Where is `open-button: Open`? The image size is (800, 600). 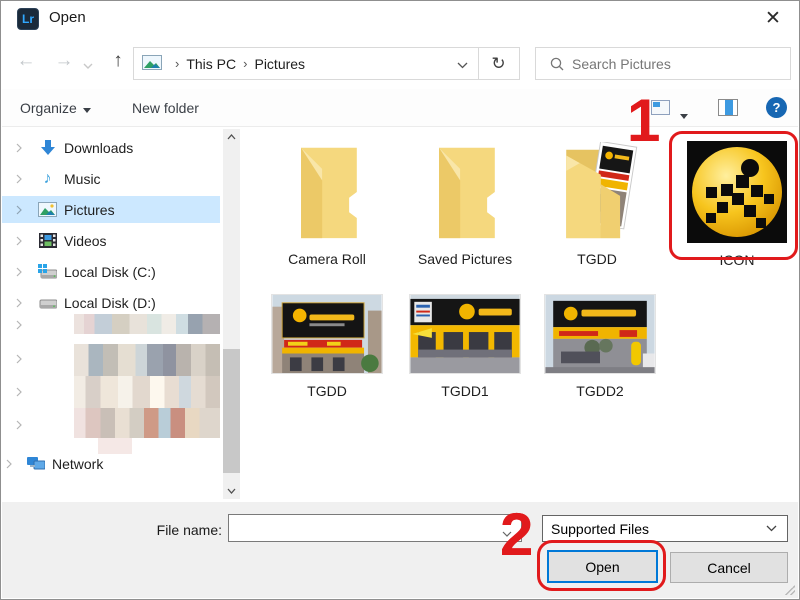 open-button: Open is located at coordinates (602, 566).